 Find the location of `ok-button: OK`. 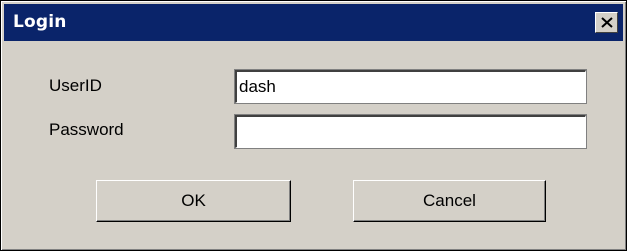

ok-button: OK is located at coordinates (193, 201).